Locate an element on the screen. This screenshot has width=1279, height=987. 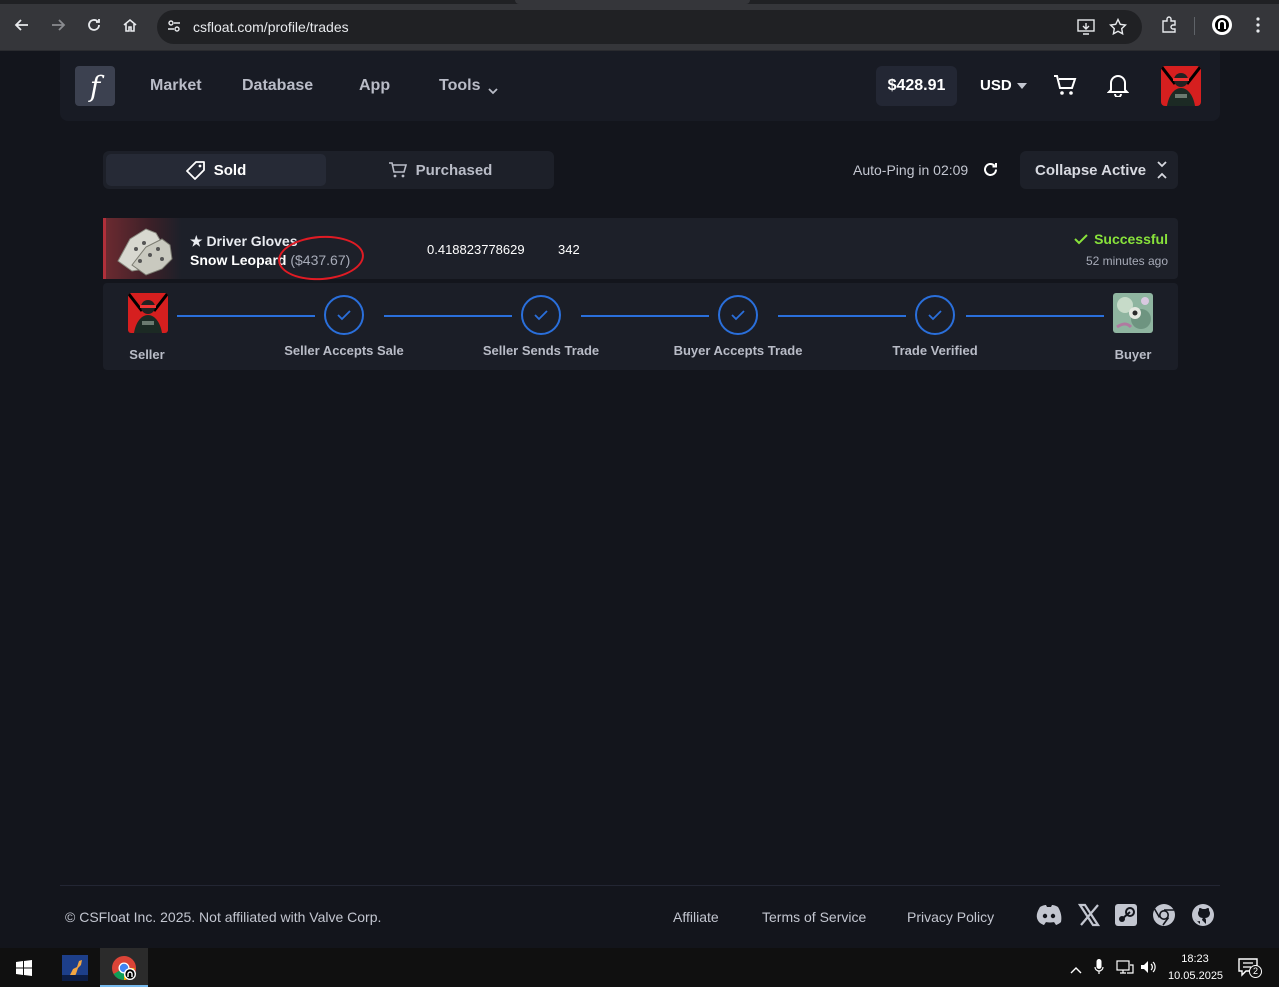
seller-label: Seller is located at coordinates (147, 354).